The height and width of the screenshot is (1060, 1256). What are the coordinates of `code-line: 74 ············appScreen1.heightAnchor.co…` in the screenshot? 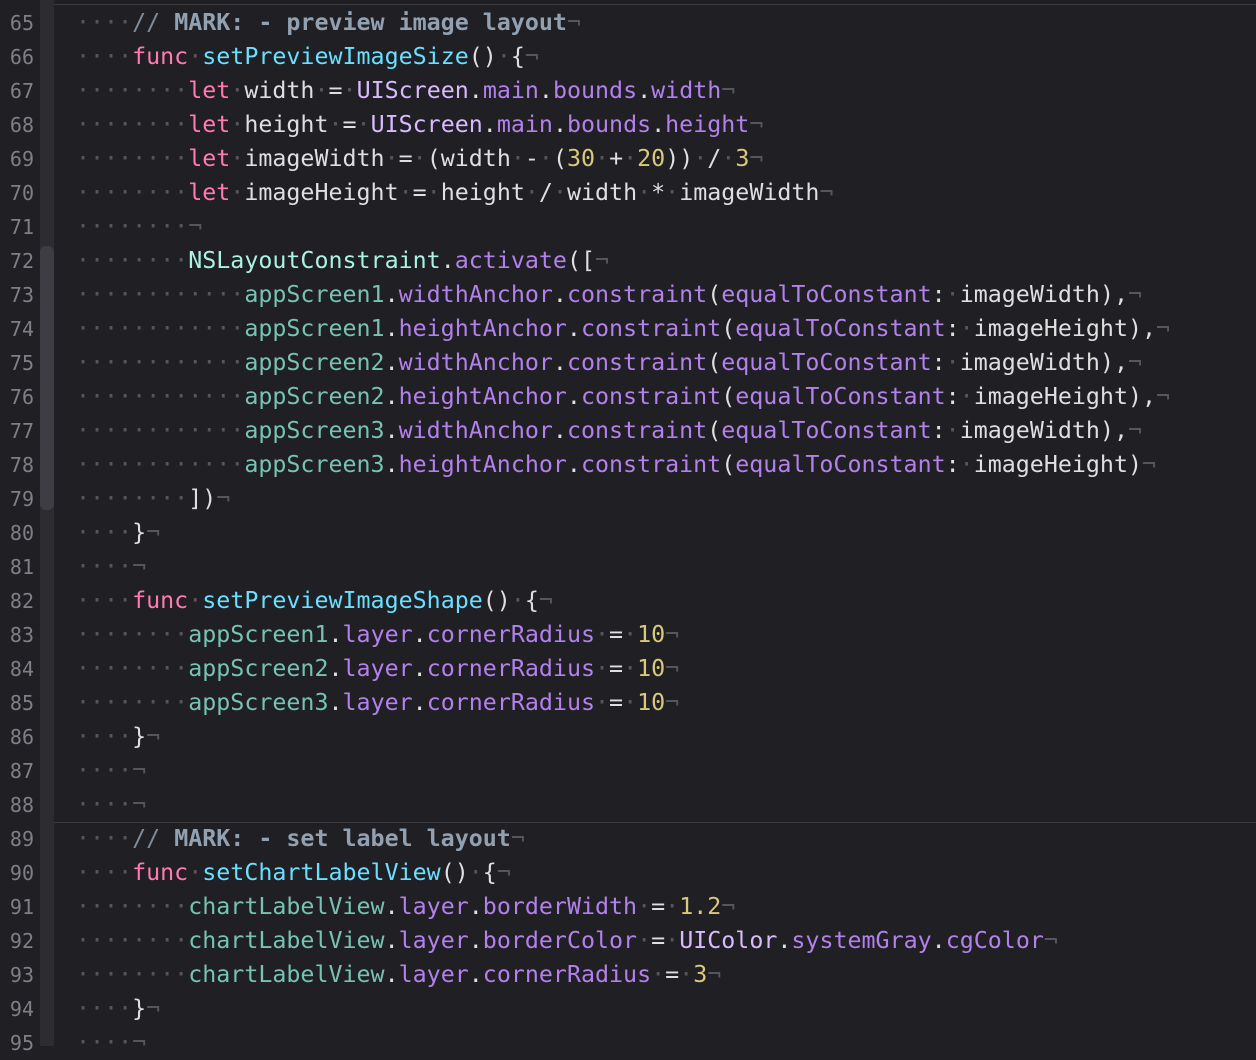 It's located at (628, 329).